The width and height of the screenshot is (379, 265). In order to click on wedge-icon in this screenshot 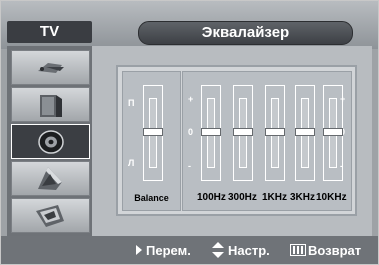, I will do `click(50, 178)`.